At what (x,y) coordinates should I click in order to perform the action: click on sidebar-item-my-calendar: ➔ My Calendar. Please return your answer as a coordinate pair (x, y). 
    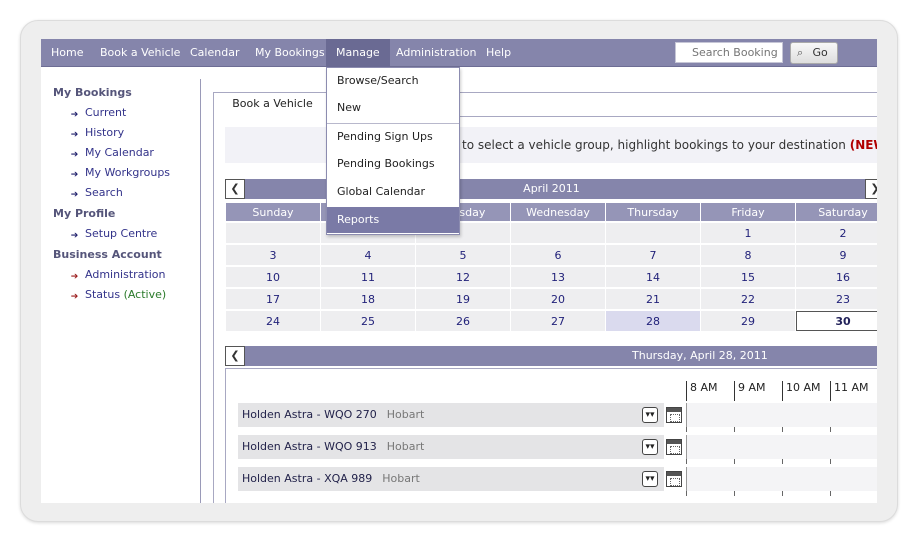
    Looking at the image, I should click on (111, 153).